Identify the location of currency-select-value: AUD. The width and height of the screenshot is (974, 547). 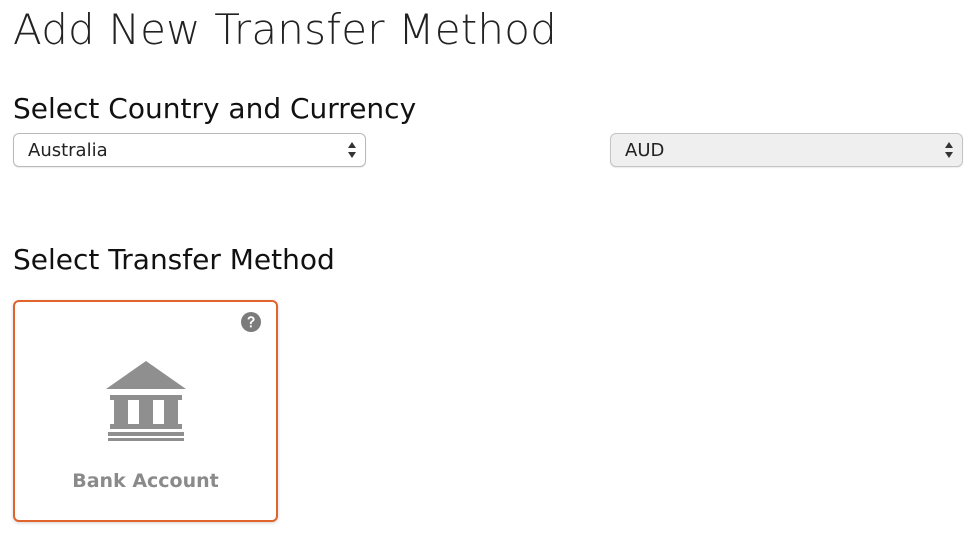
(645, 150).